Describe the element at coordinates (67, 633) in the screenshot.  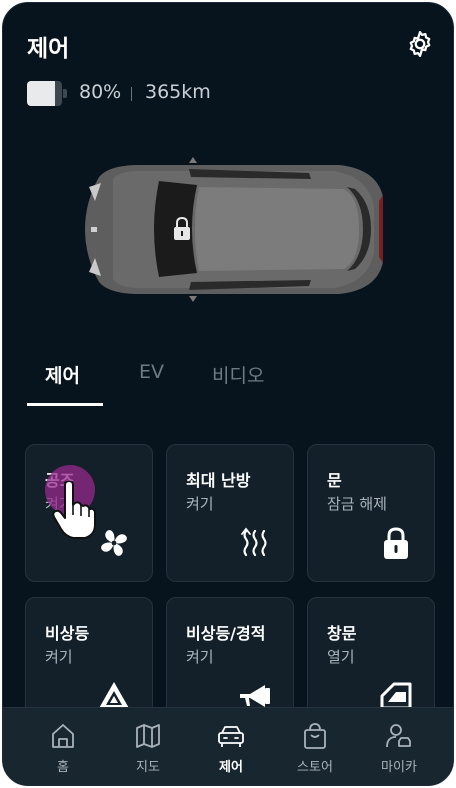
I see `tile-title: 비상등` at that location.